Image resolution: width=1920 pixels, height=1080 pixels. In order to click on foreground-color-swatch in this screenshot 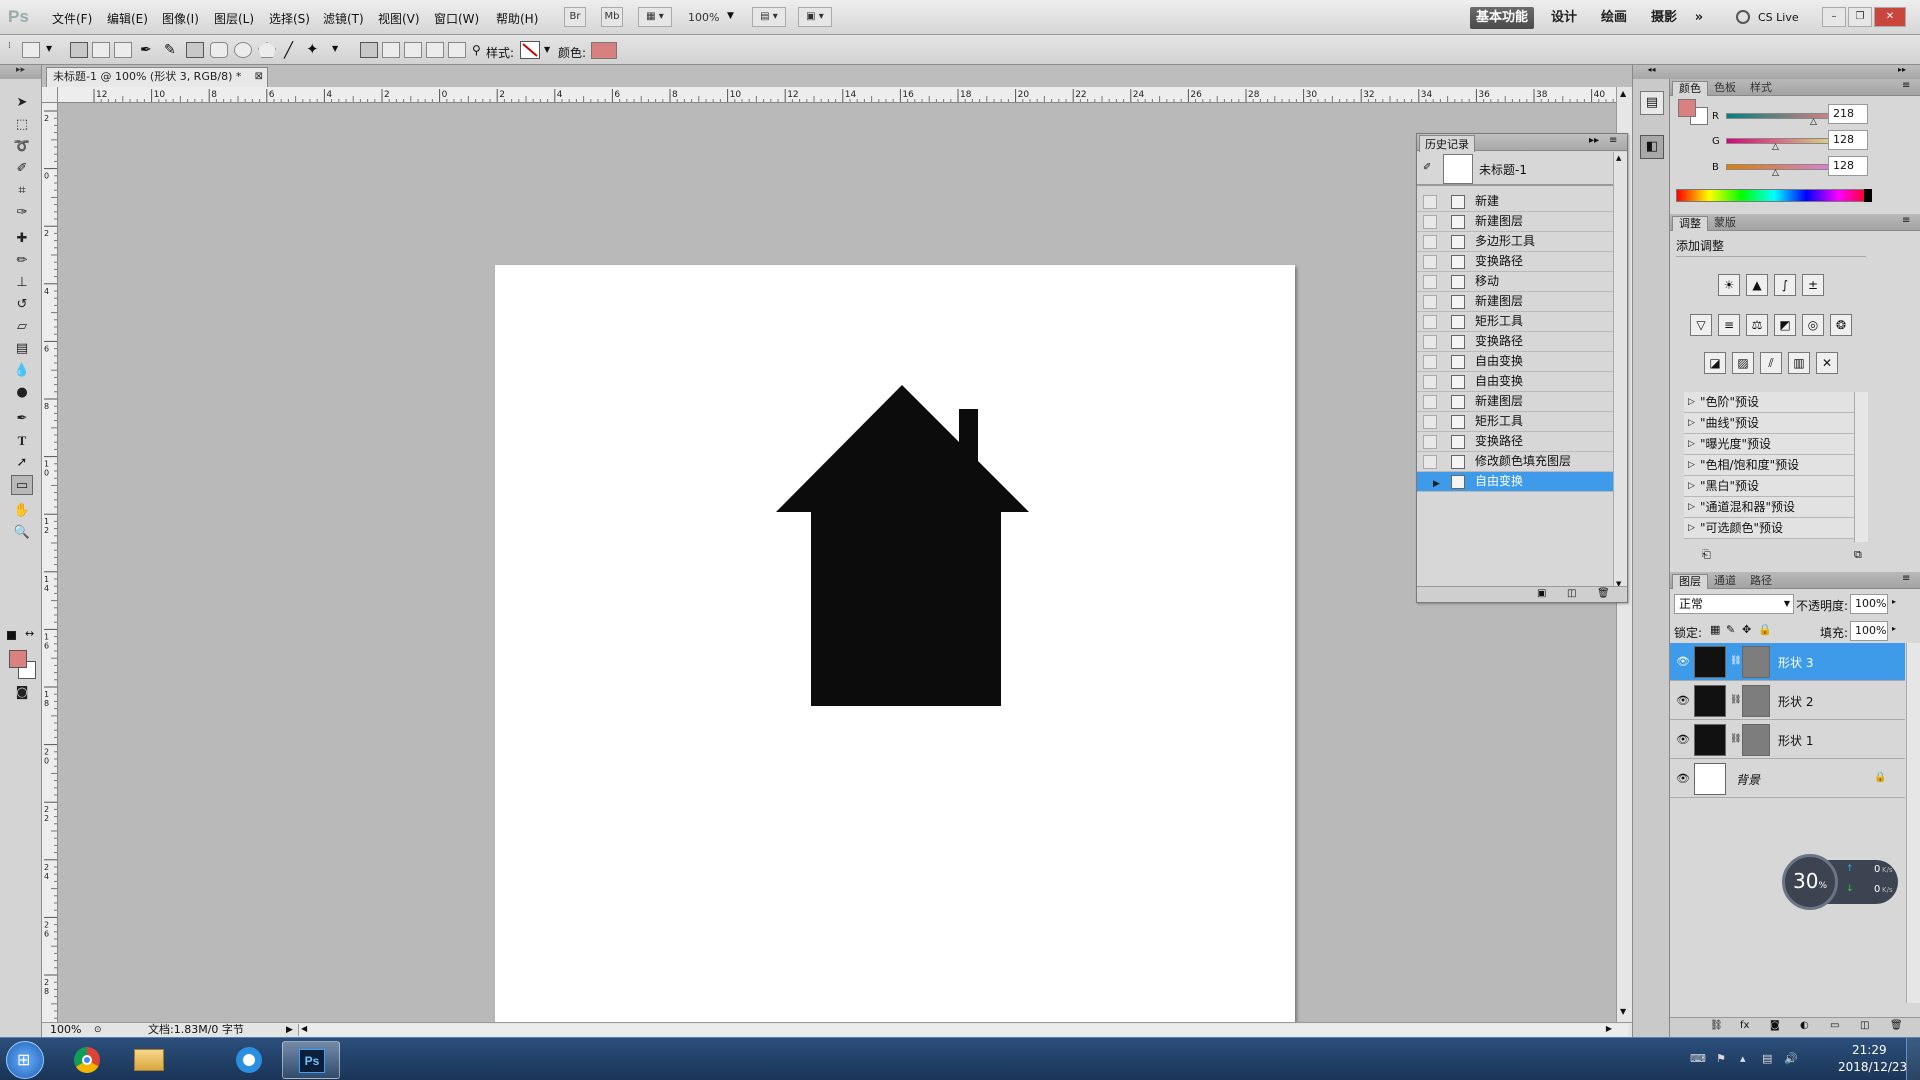, I will do `click(18, 659)`.